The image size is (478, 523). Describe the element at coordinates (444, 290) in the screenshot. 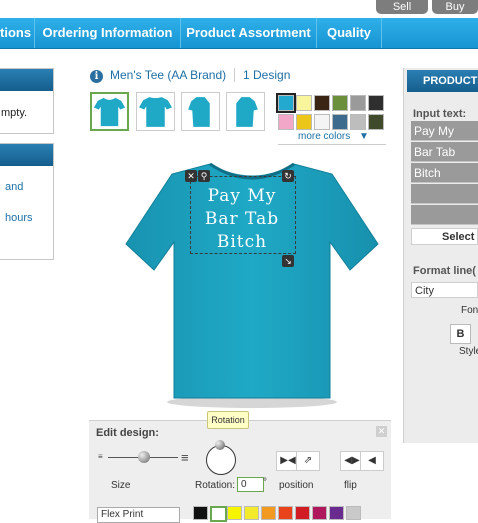

I see `font-select: City` at that location.